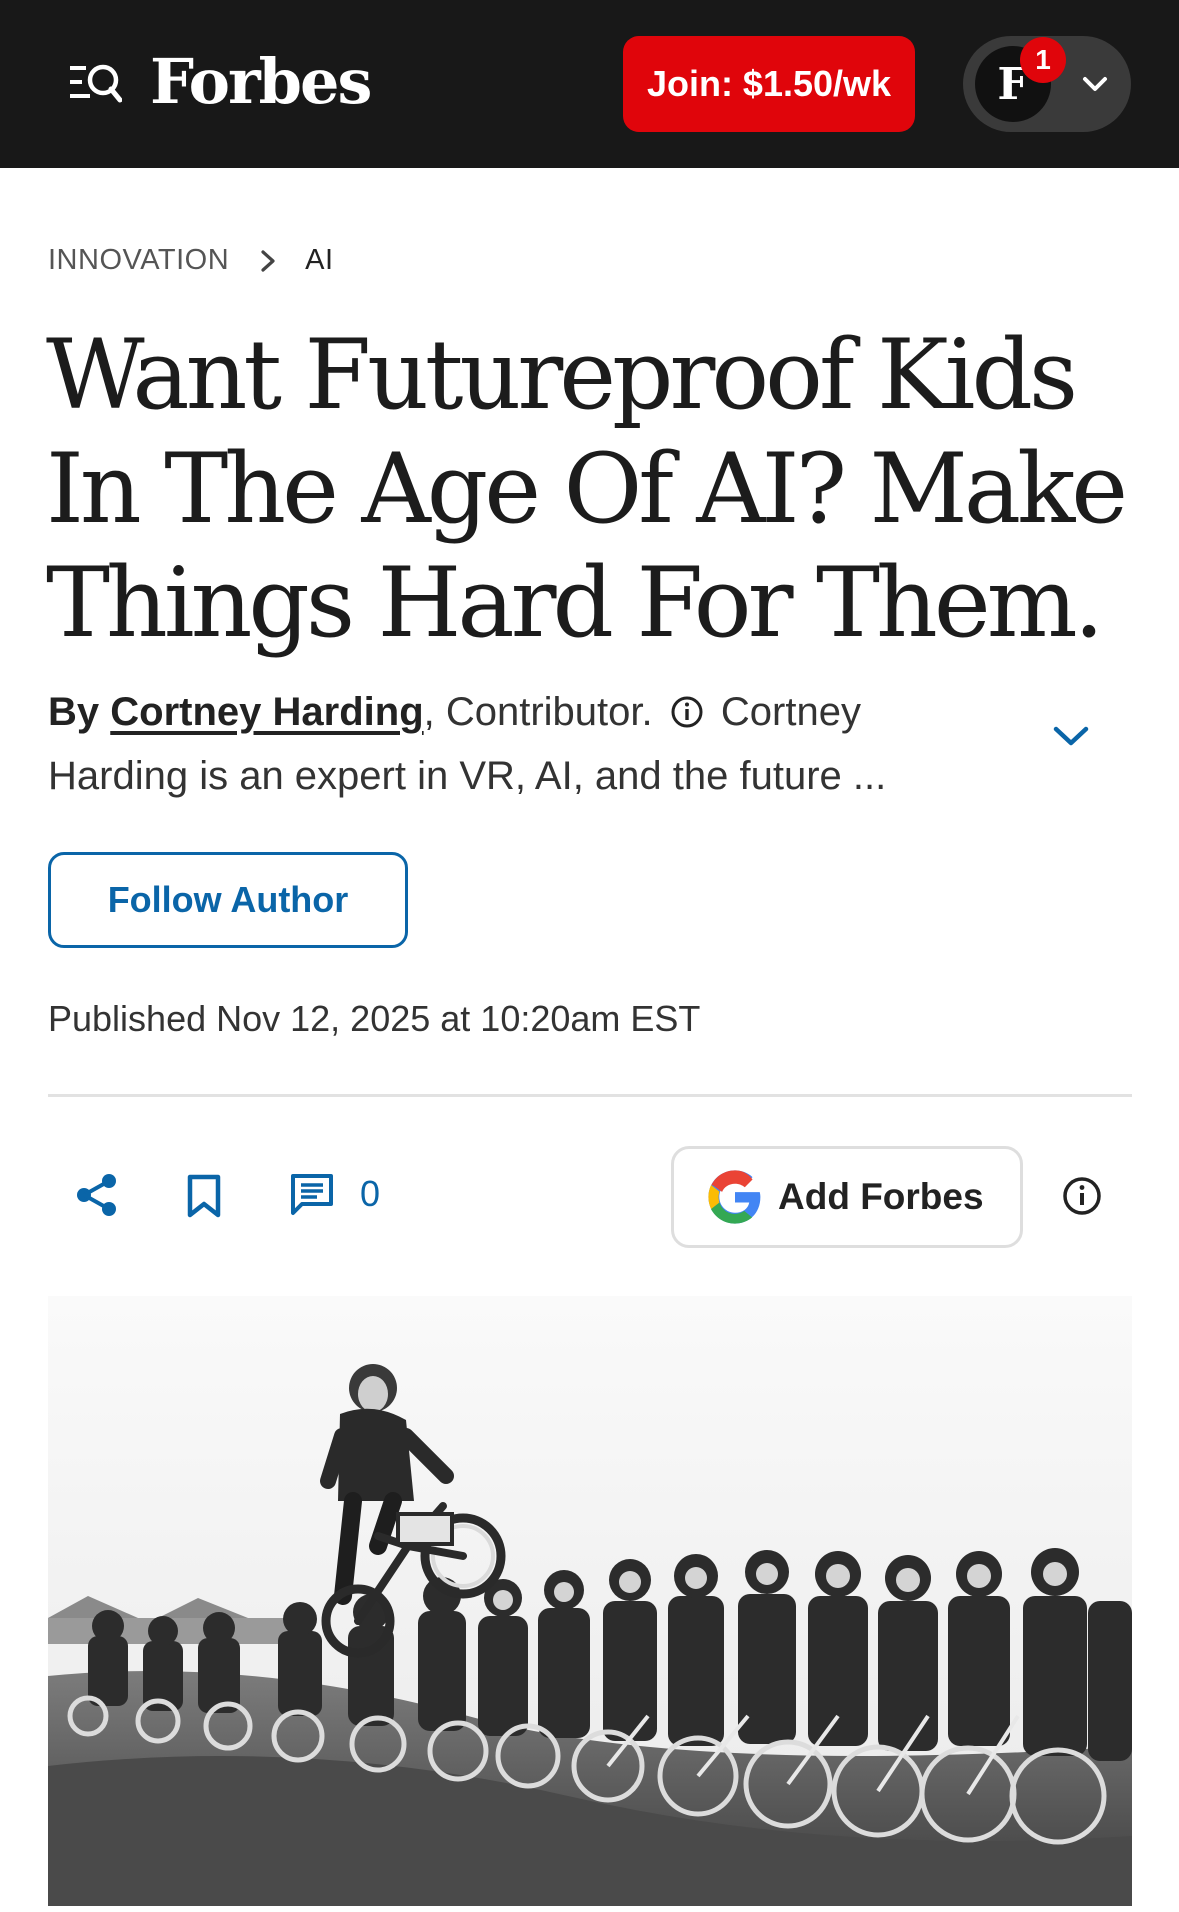 The image size is (1179, 1912). What do you see at coordinates (589, 84) in the screenshot?
I see `top-navigation-bar: Forbes Join: $1.50/wk F 1` at bounding box center [589, 84].